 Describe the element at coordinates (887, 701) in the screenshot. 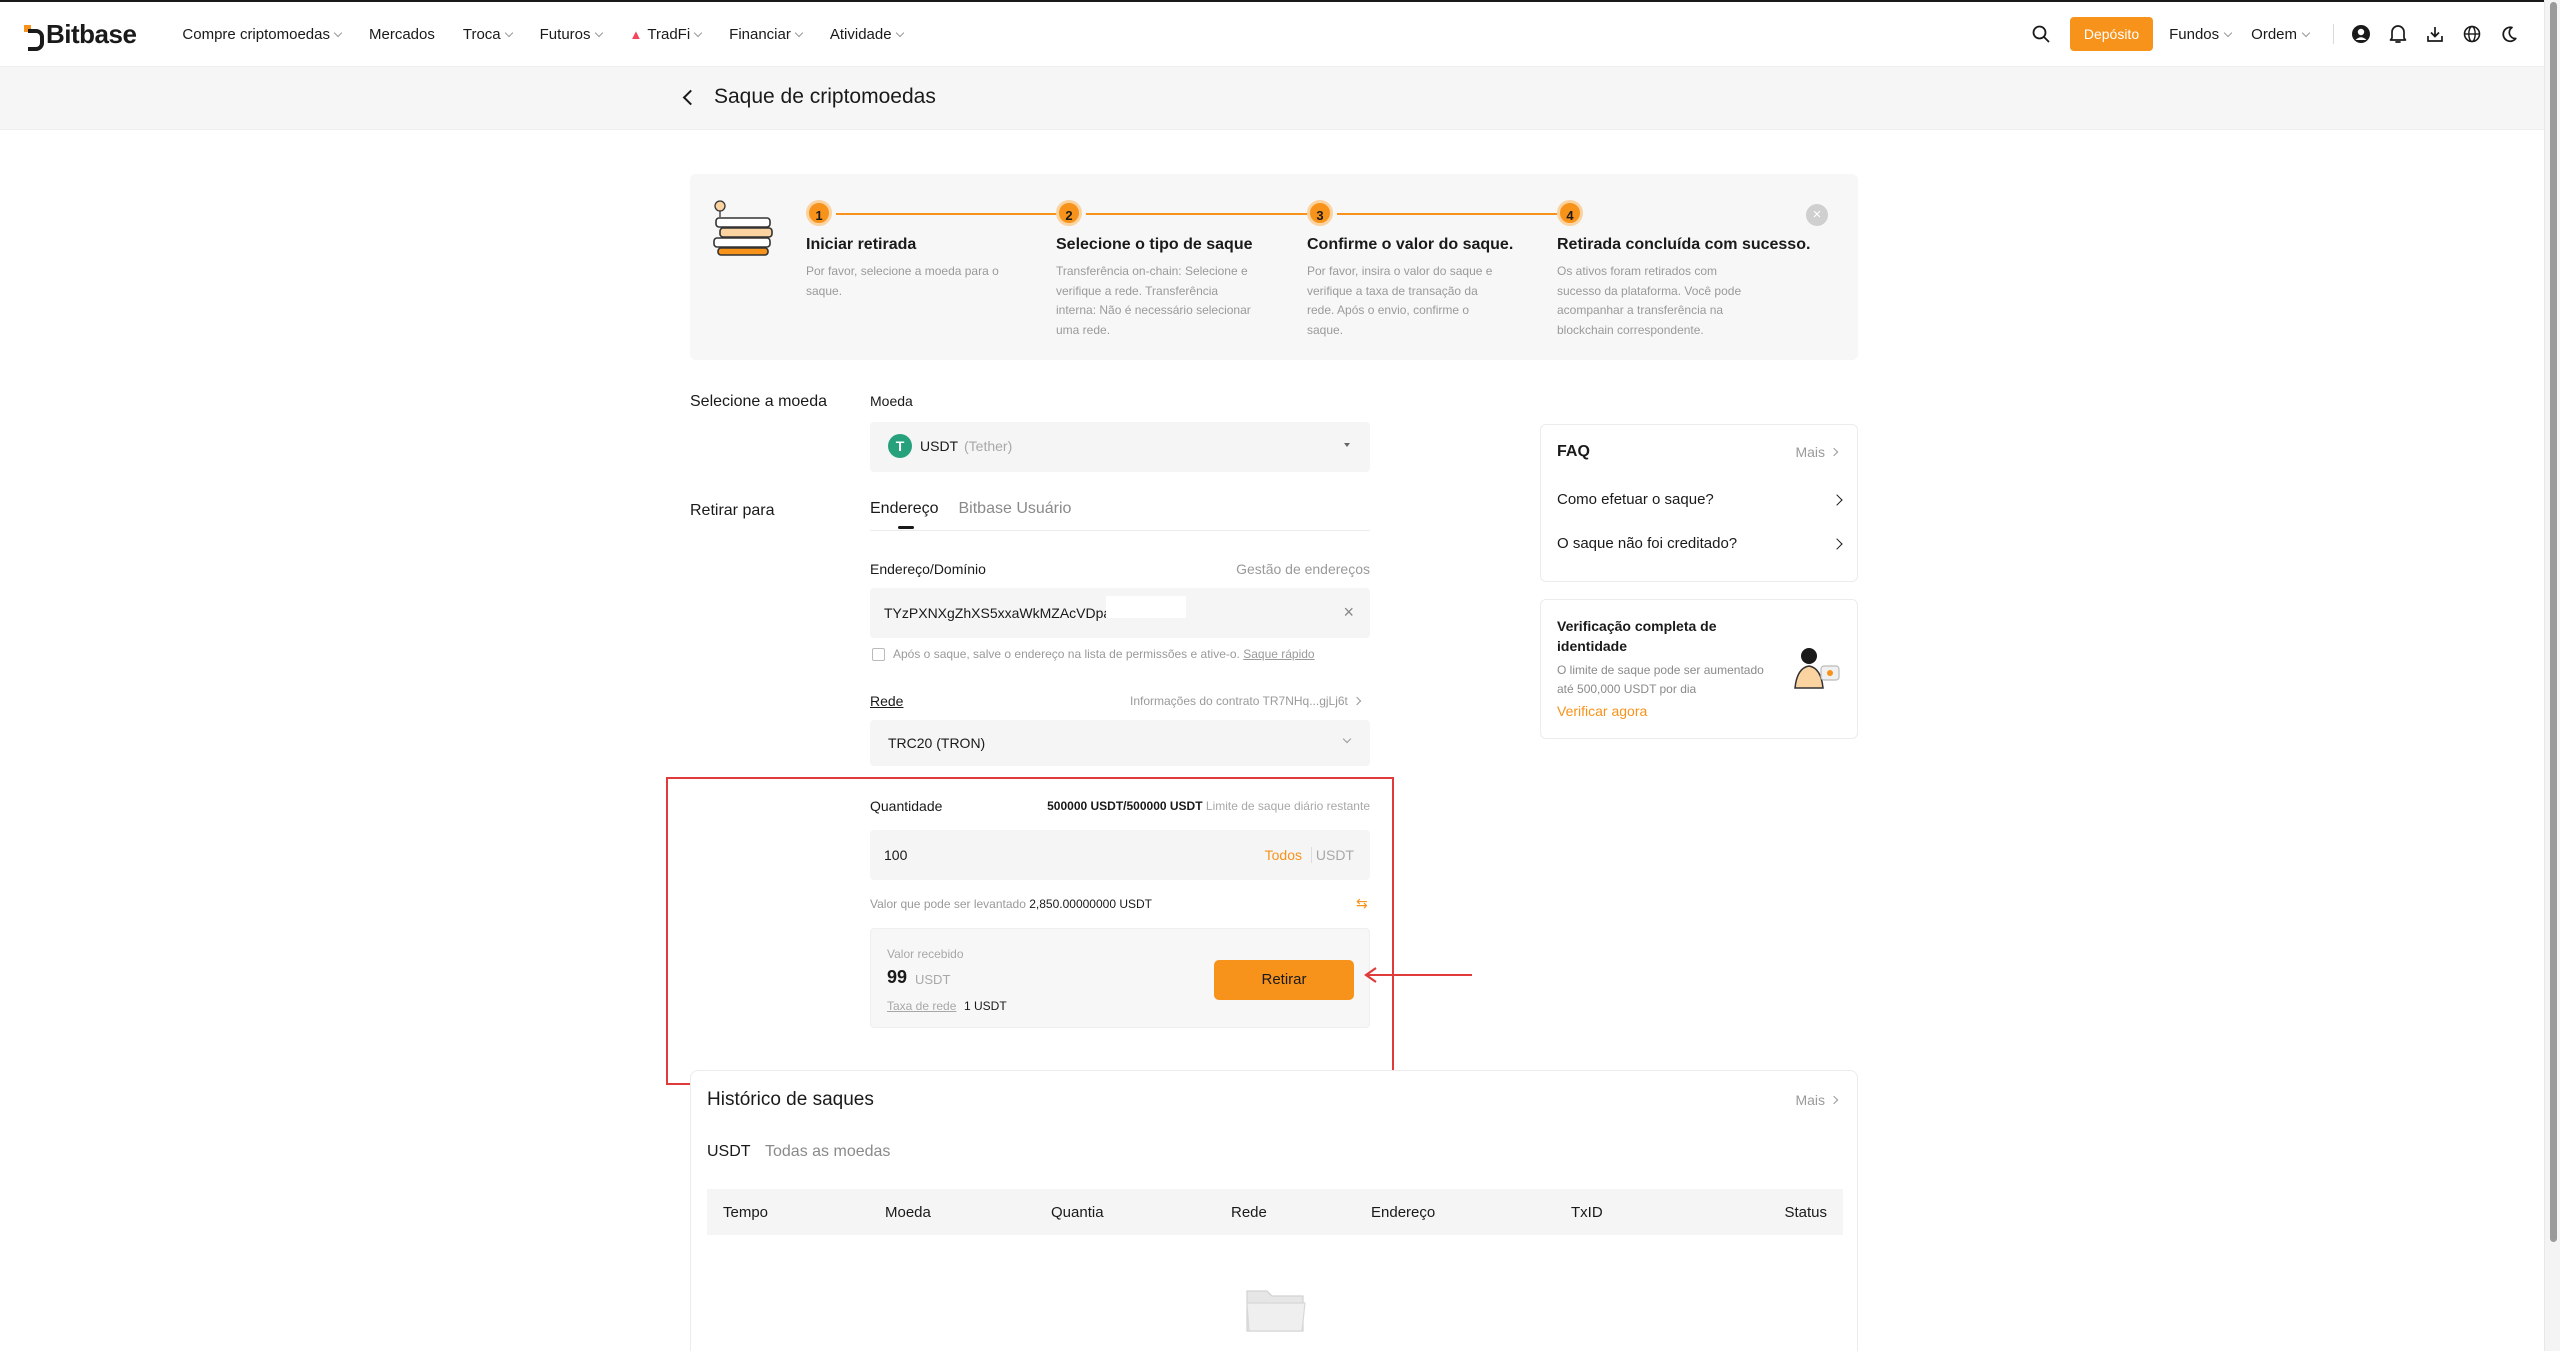

I see `network-field-label: Rede` at that location.